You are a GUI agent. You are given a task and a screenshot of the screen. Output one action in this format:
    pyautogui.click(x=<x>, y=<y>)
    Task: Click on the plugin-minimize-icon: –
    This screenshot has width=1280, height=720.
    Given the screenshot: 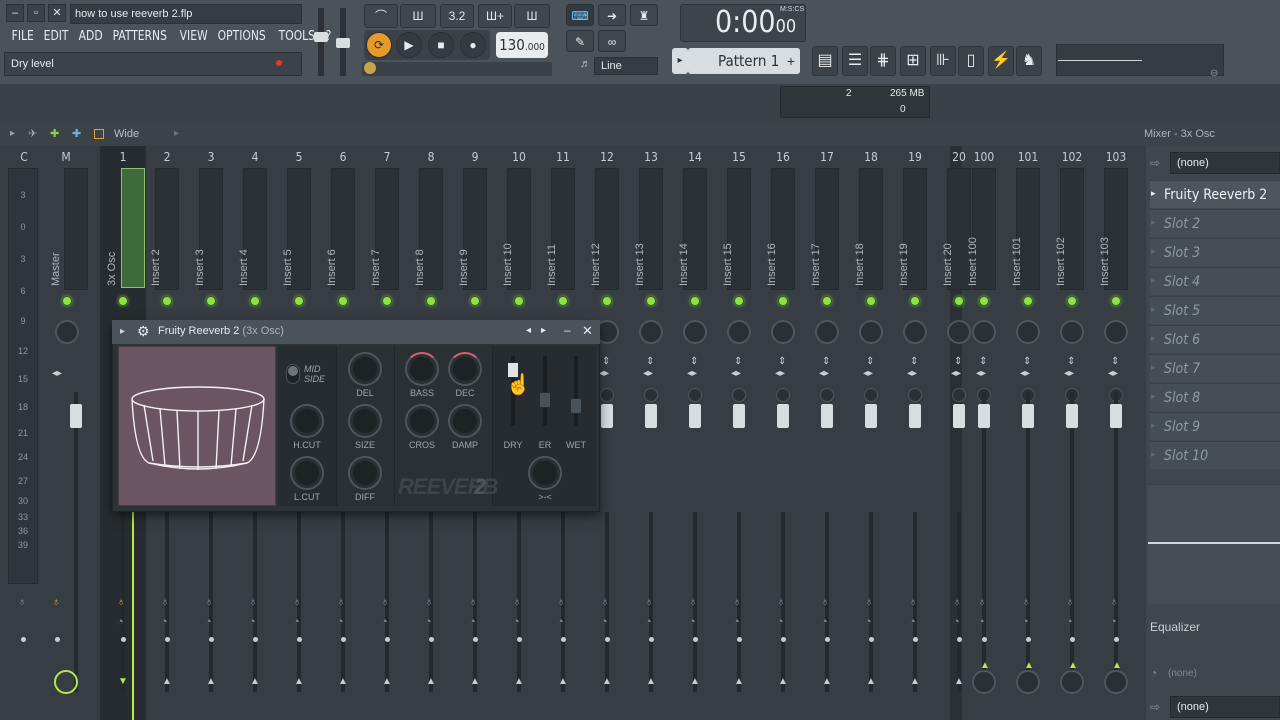 What is the action you would take?
    pyautogui.click(x=567, y=330)
    